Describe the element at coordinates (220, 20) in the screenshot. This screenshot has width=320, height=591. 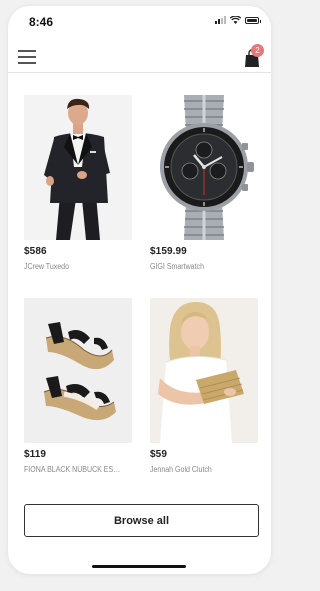
I see `signal-icon` at that location.